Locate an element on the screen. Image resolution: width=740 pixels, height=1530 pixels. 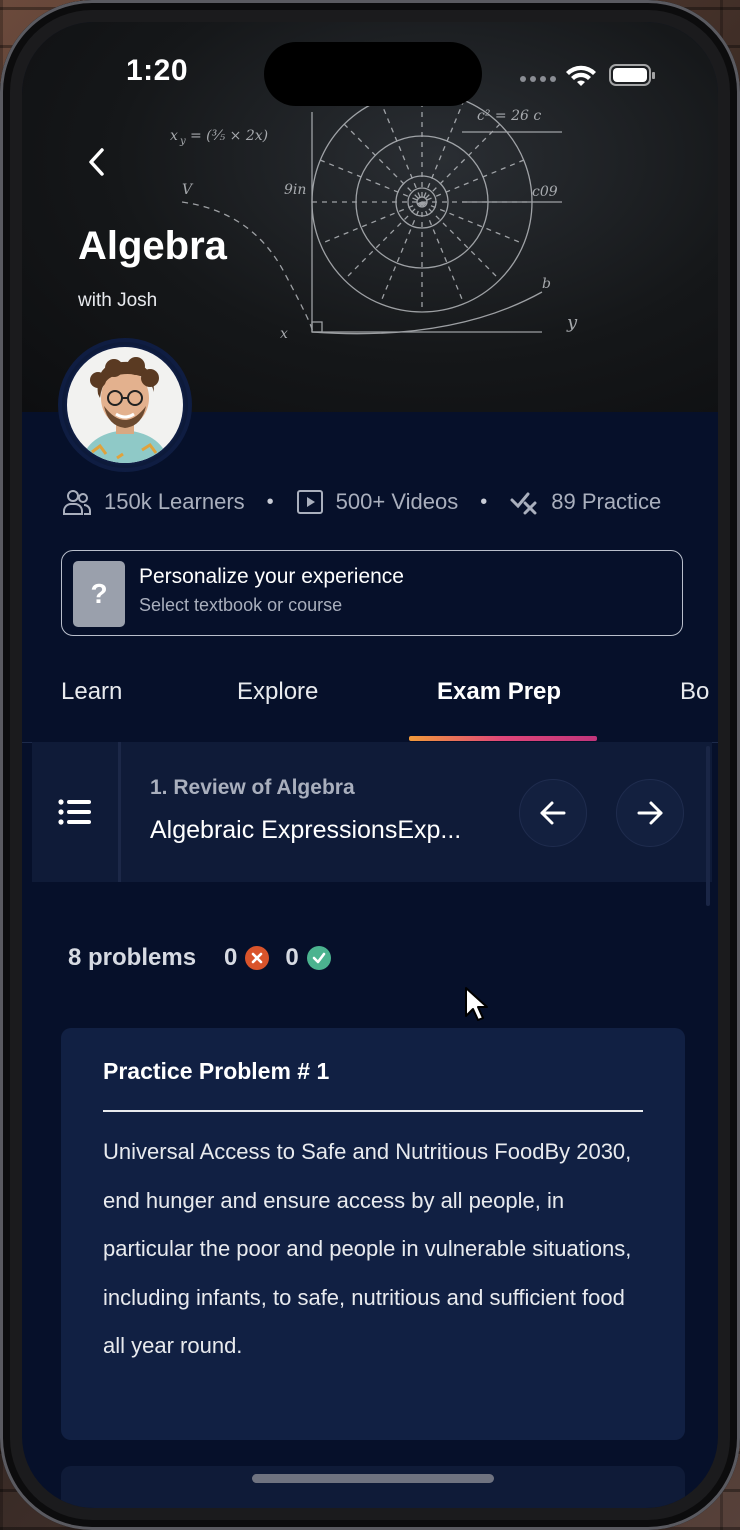
wrong-count: 0 is located at coordinates (231, 957).